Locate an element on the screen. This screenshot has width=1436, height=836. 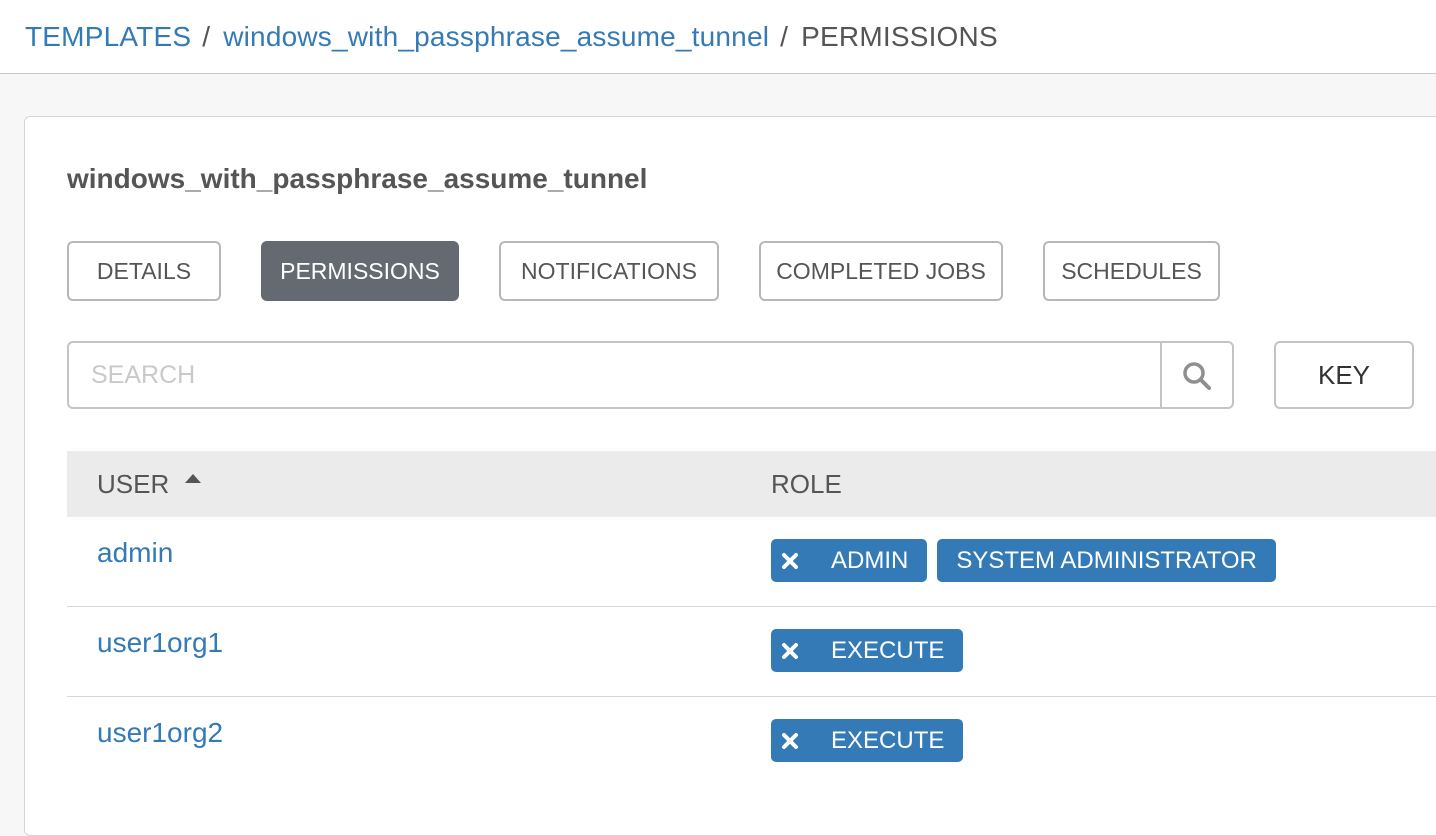
role-list: ADMIN SYSTEM ADMINISTRATOR is located at coordinates (1023, 560).